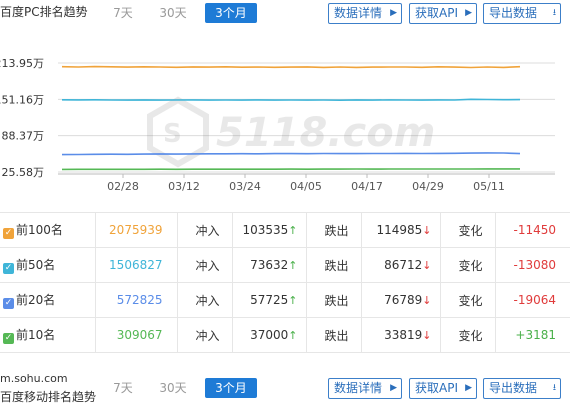 This screenshot has height=411, width=580. I want to click on drop-out-cell: 114985↓, so click(401, 230).